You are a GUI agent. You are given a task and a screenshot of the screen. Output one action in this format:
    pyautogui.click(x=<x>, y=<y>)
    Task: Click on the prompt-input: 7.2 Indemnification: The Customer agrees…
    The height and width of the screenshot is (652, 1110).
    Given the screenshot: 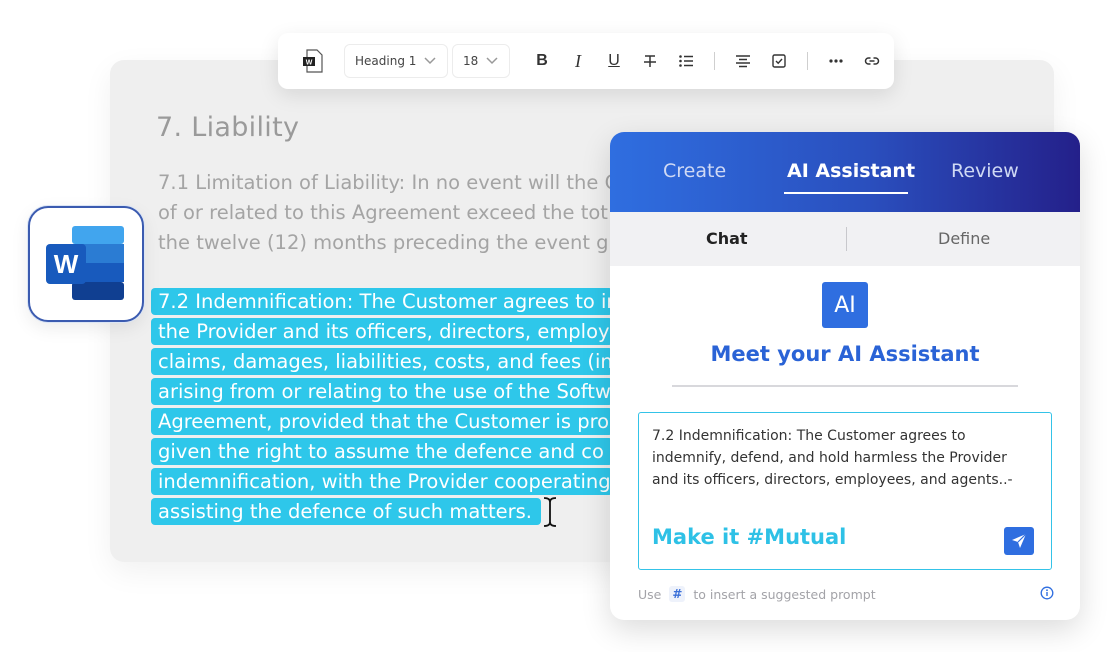 What is the action you would take?
    pyautogui.click(x=845, y=491)
    